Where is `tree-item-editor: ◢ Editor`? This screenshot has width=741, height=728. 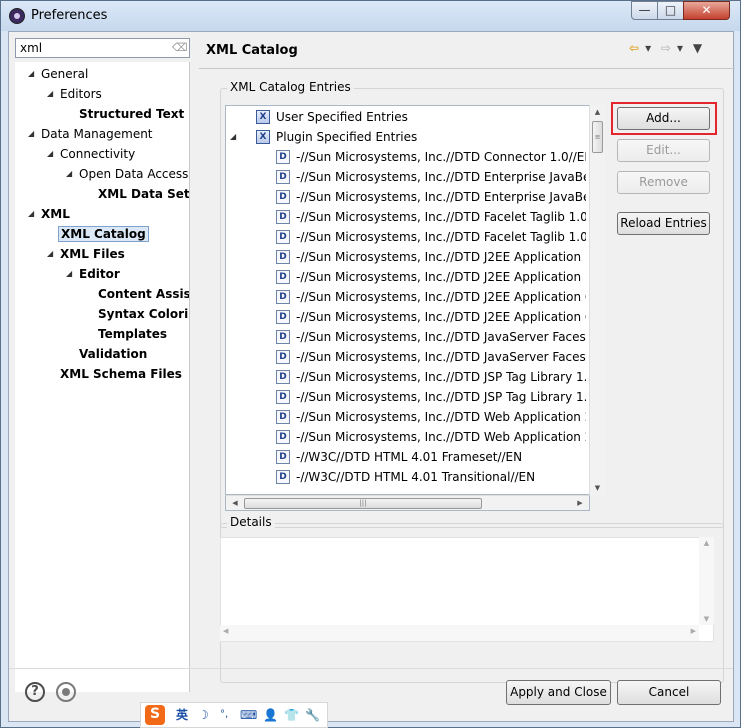 tree-item-editor: ◢ Editor is located at coordinates (94, 274).